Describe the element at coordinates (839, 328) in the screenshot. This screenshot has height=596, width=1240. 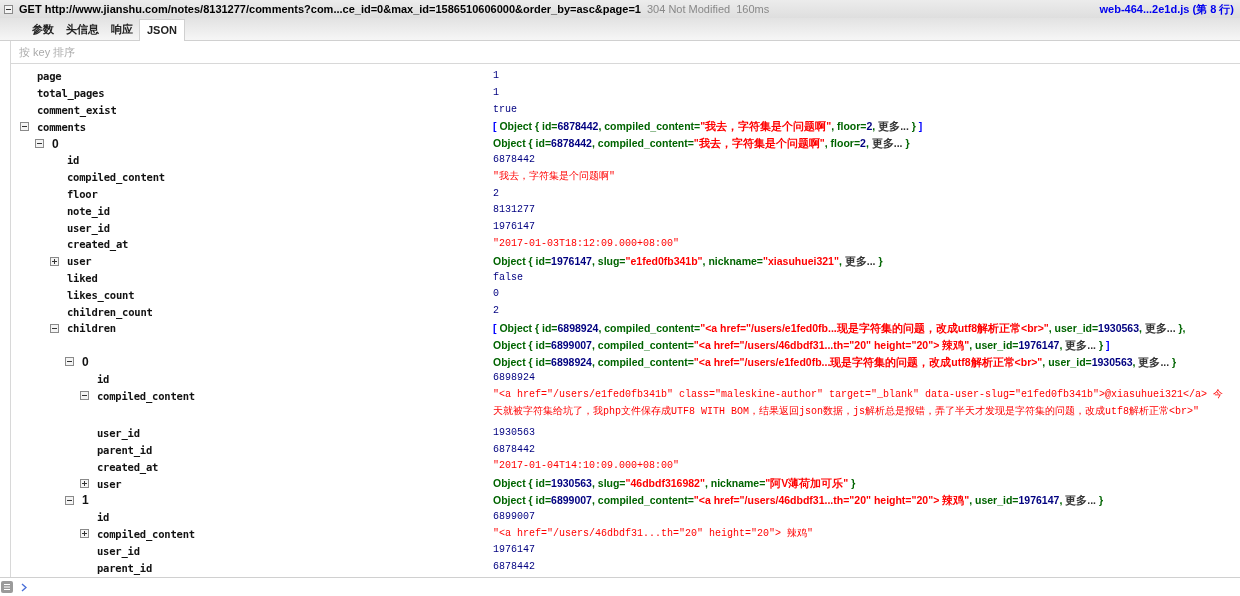
I see `object-preview: [ Object { id=6898924, compiled_content="<a href="/users/e1fed0fb...现是字符集的问题，改成utf8解析正常<br>", user_id=1930563, 更多... },` at that location.